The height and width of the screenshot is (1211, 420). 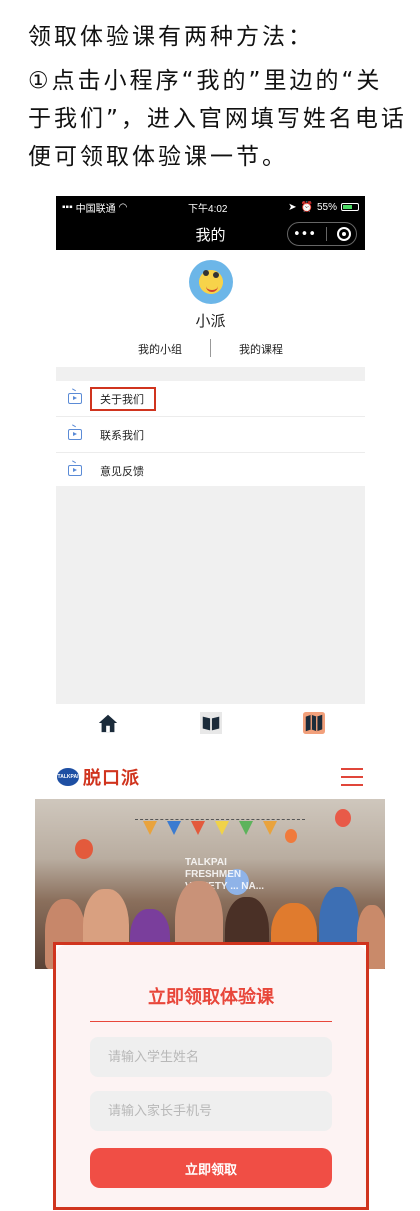 I want to click on avatar, so click(x=210, y=282).